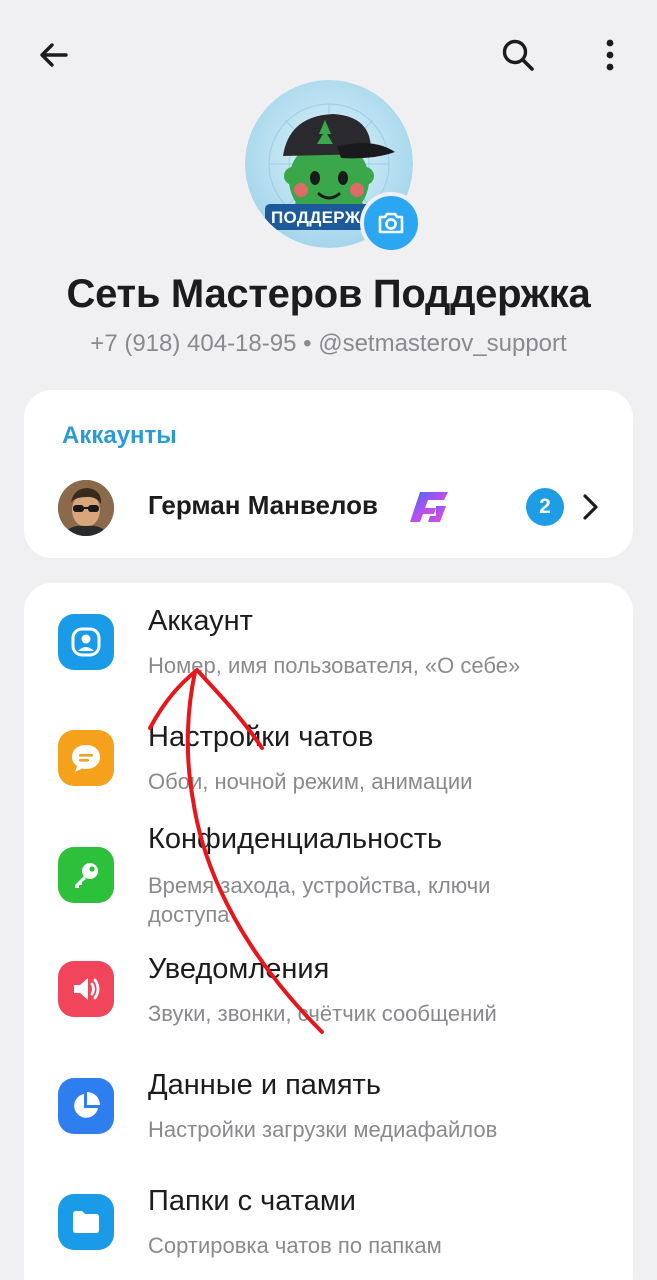 The image size is (657, 1280). I want to click on account-row: Герман Манвелов 2, so click(328, 513).